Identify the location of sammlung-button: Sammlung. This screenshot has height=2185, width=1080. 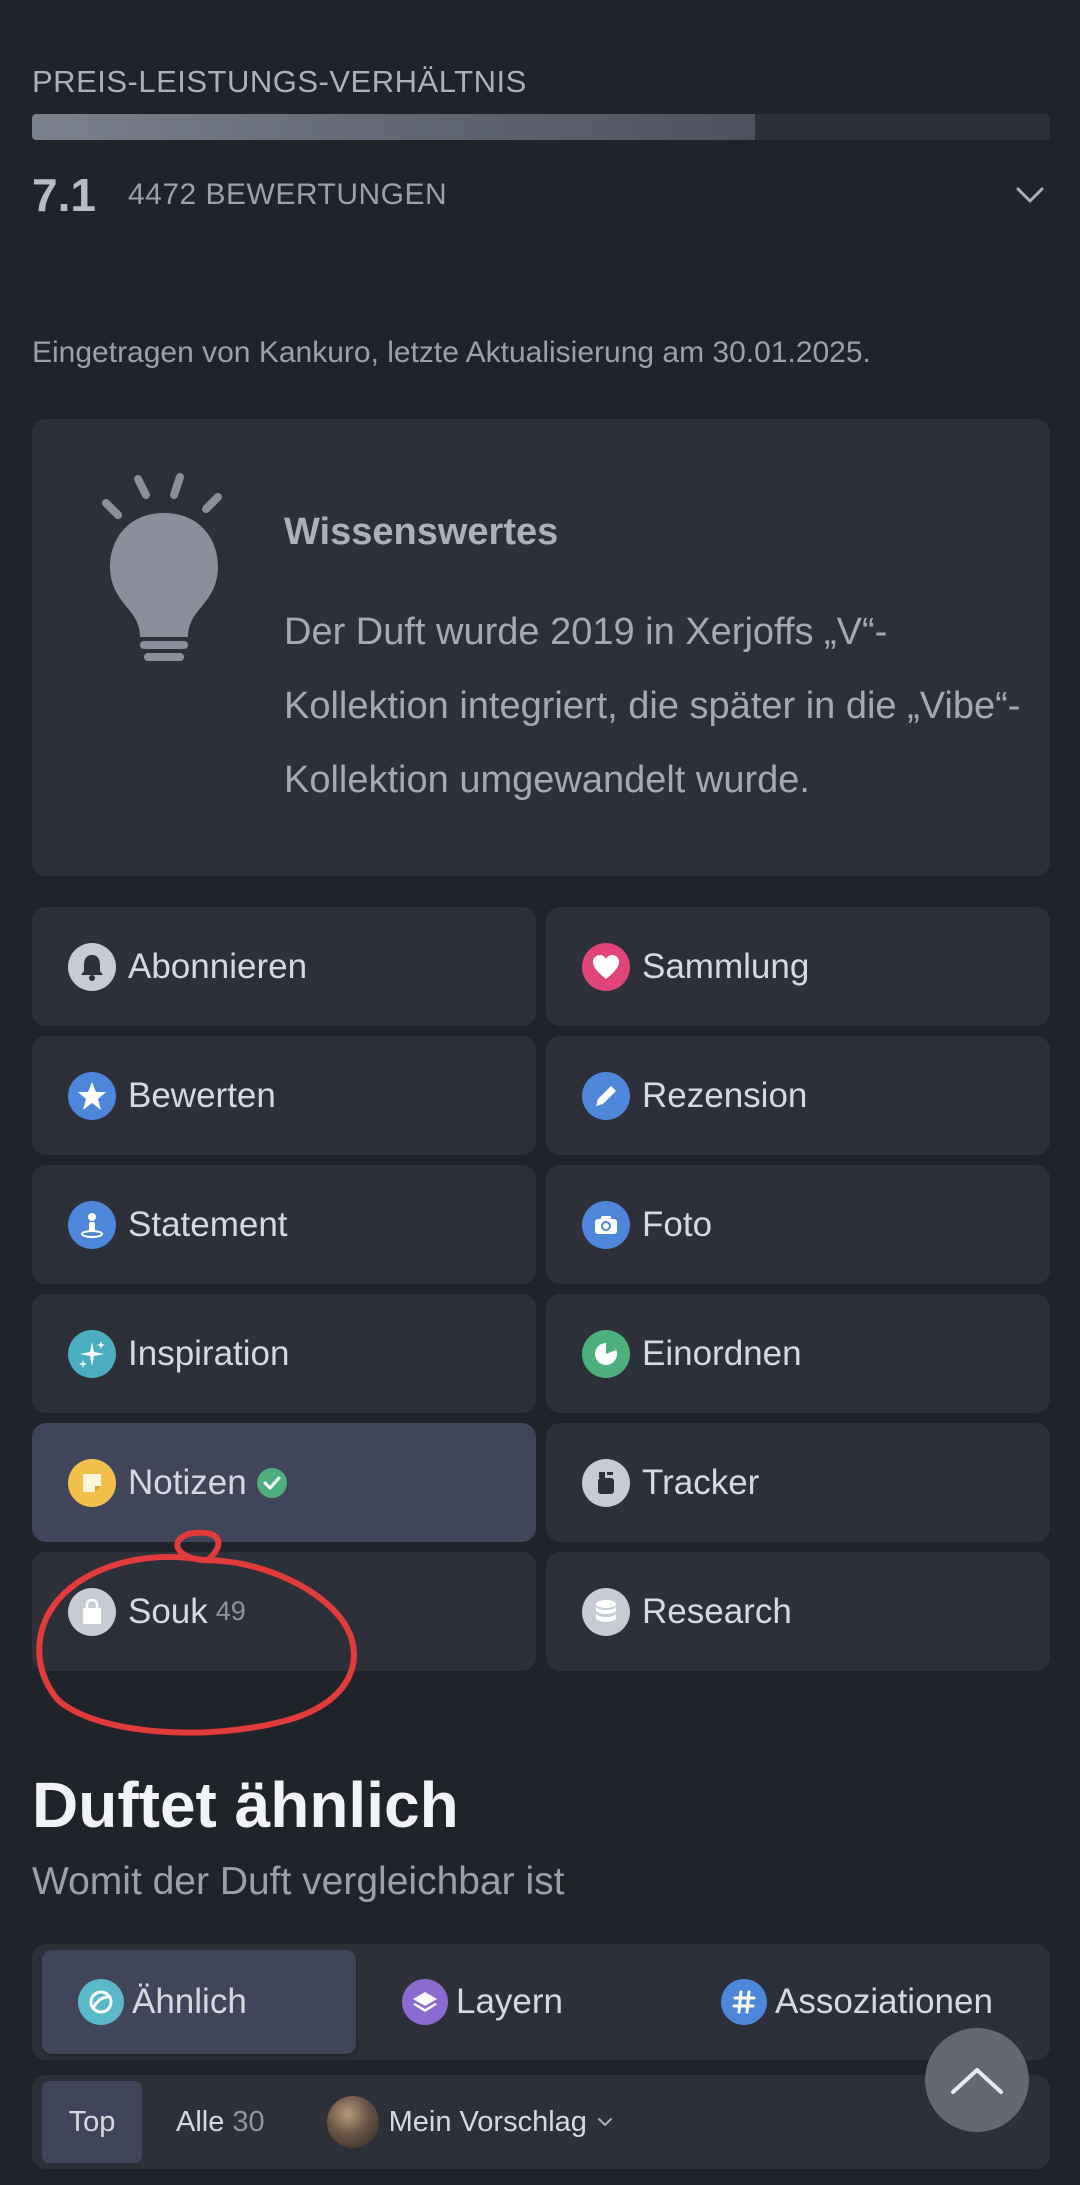
(798, 966).